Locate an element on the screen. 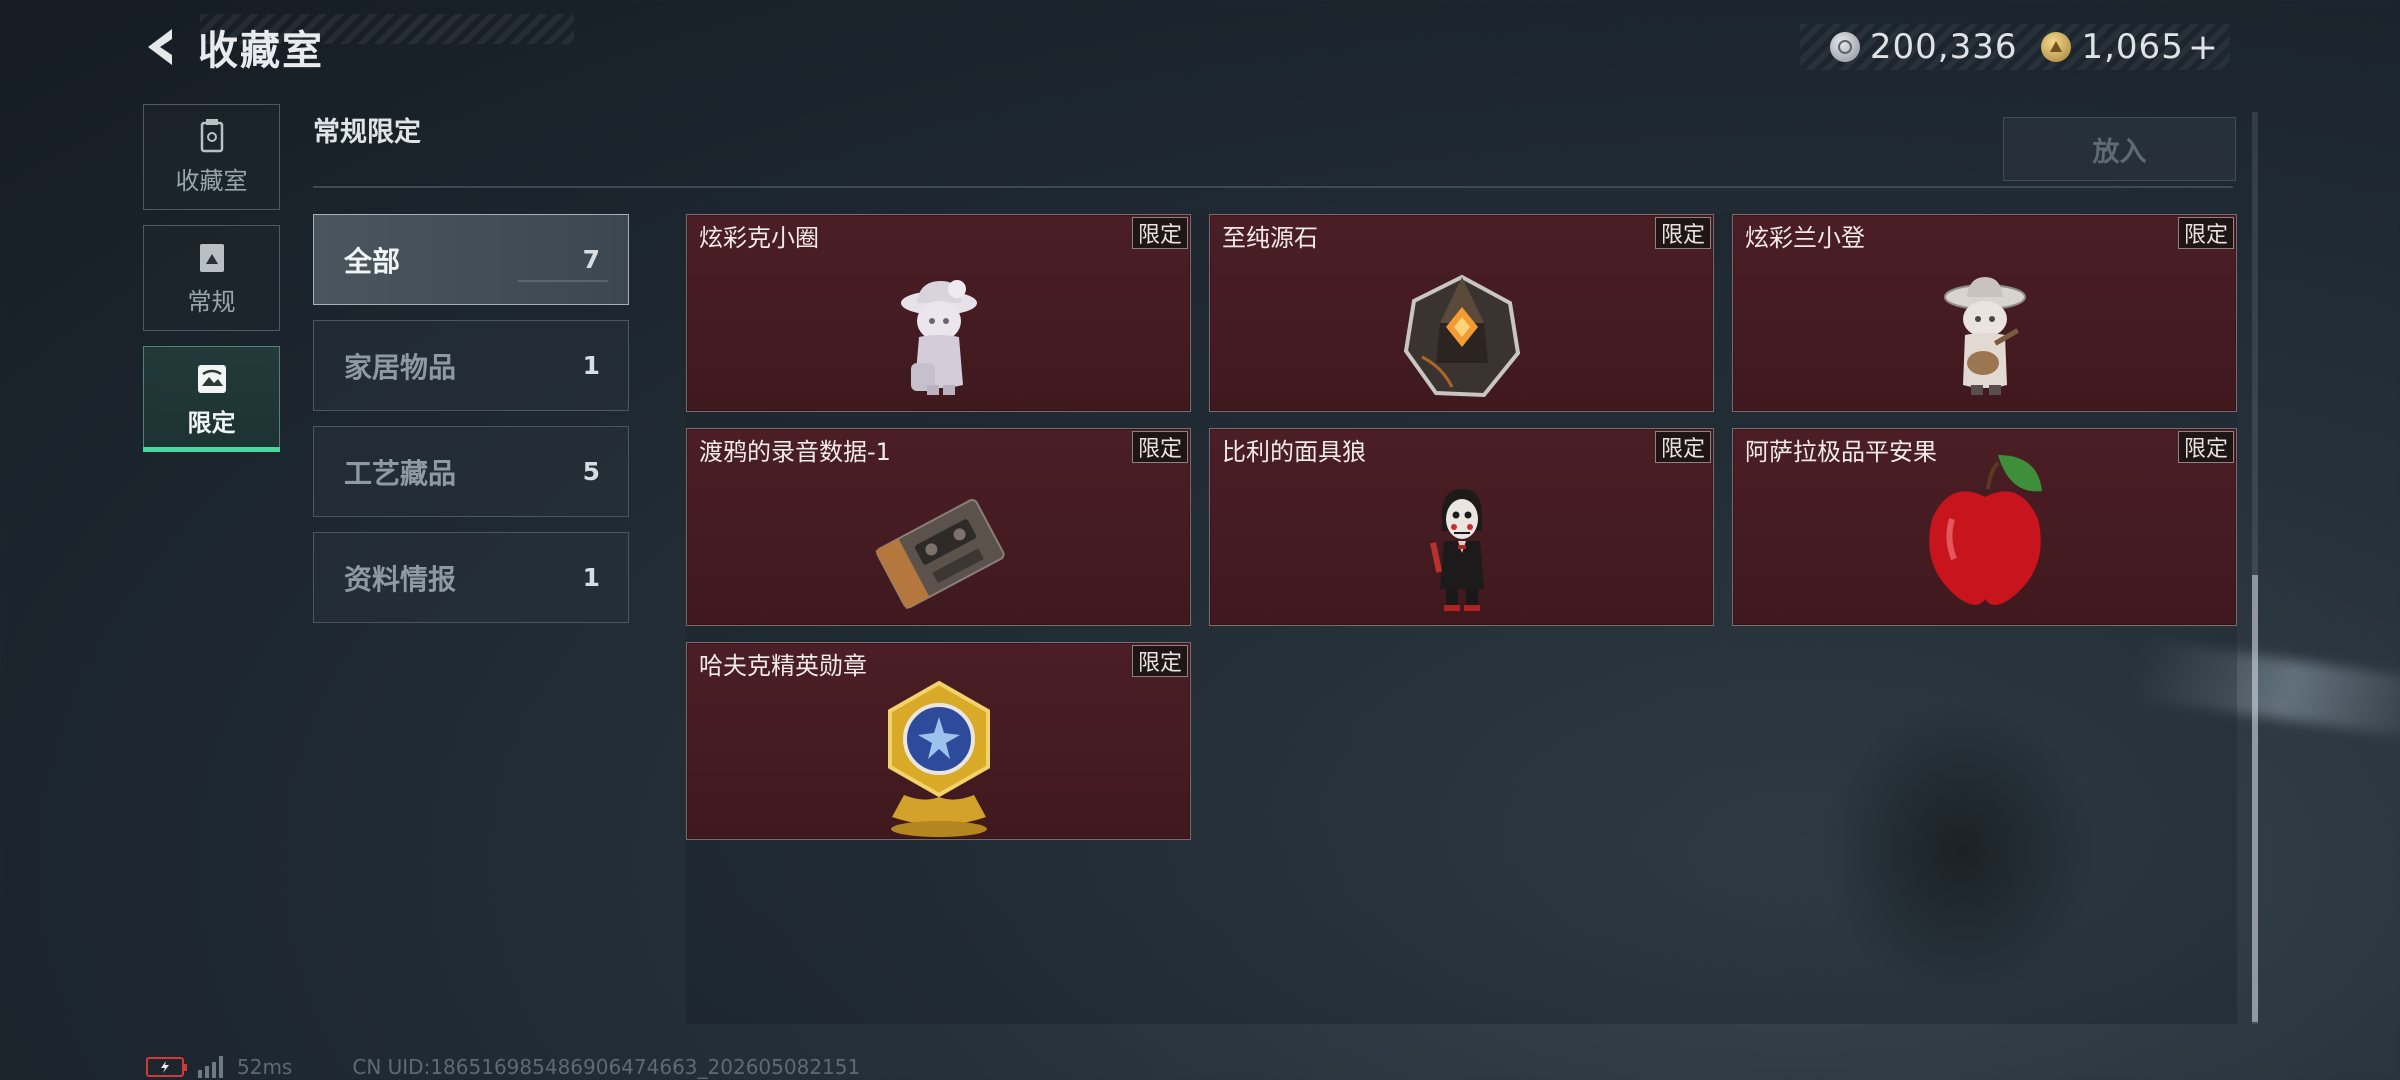 The width and height of the screenshot is (2400, 1080). category-all: 全部 7 is located at coordinates (471, 259).